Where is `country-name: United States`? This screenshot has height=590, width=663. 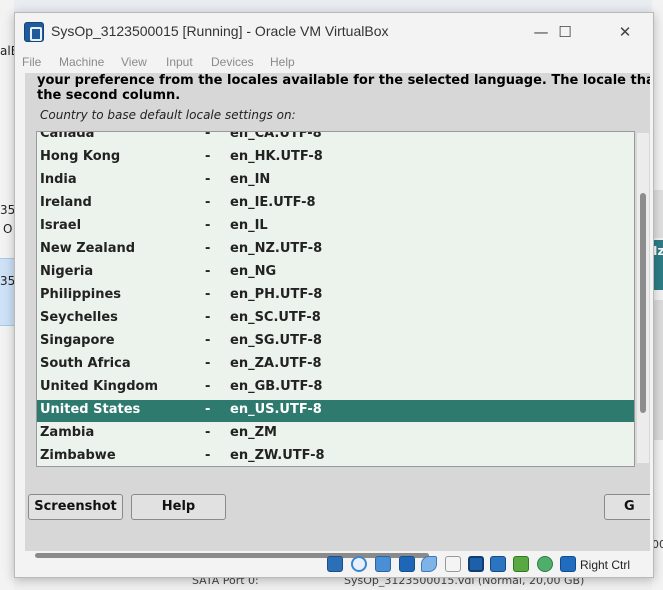 country-name: United States is located at coordinates (90, 409).